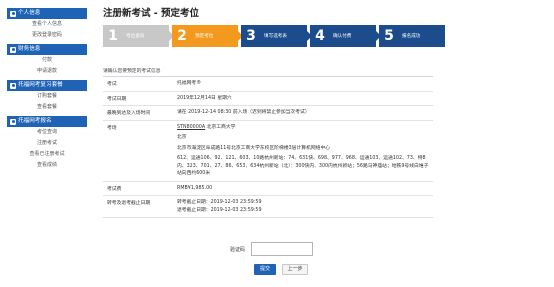  Describe the element at coordinates (182, 36) in the screenshot. I see `step-number: 2` at that location.